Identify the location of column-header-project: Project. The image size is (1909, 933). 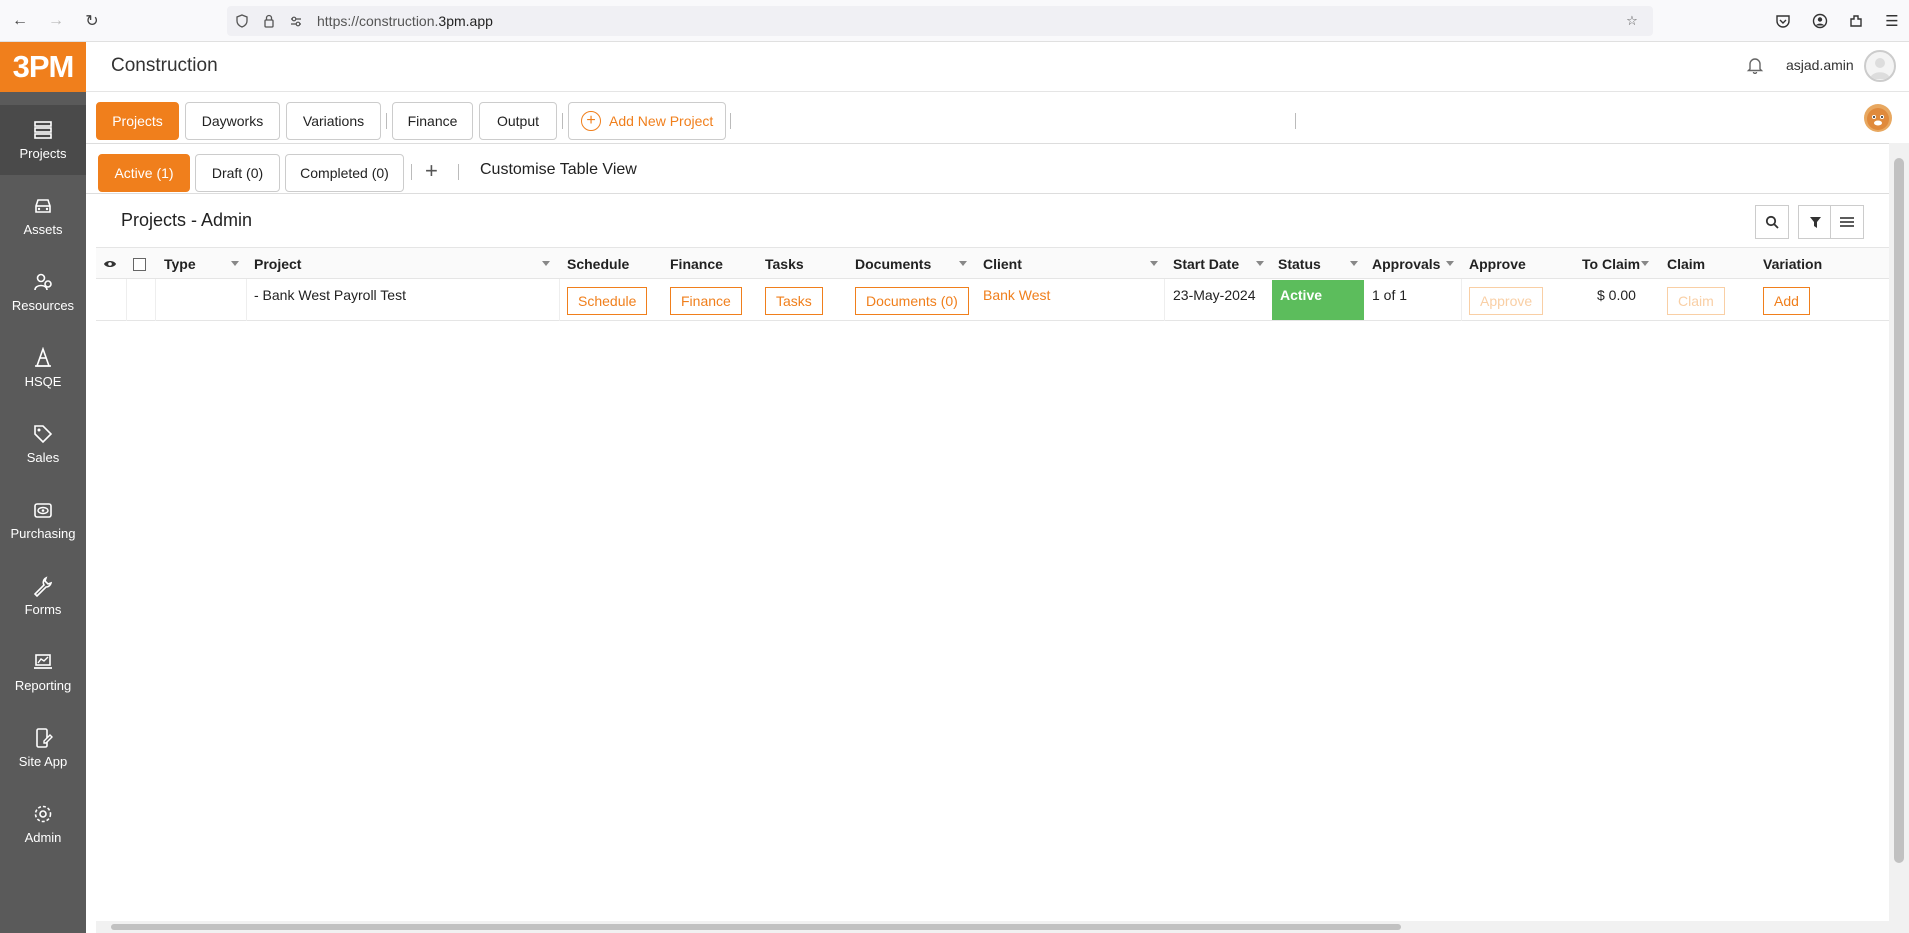
(277, 264).